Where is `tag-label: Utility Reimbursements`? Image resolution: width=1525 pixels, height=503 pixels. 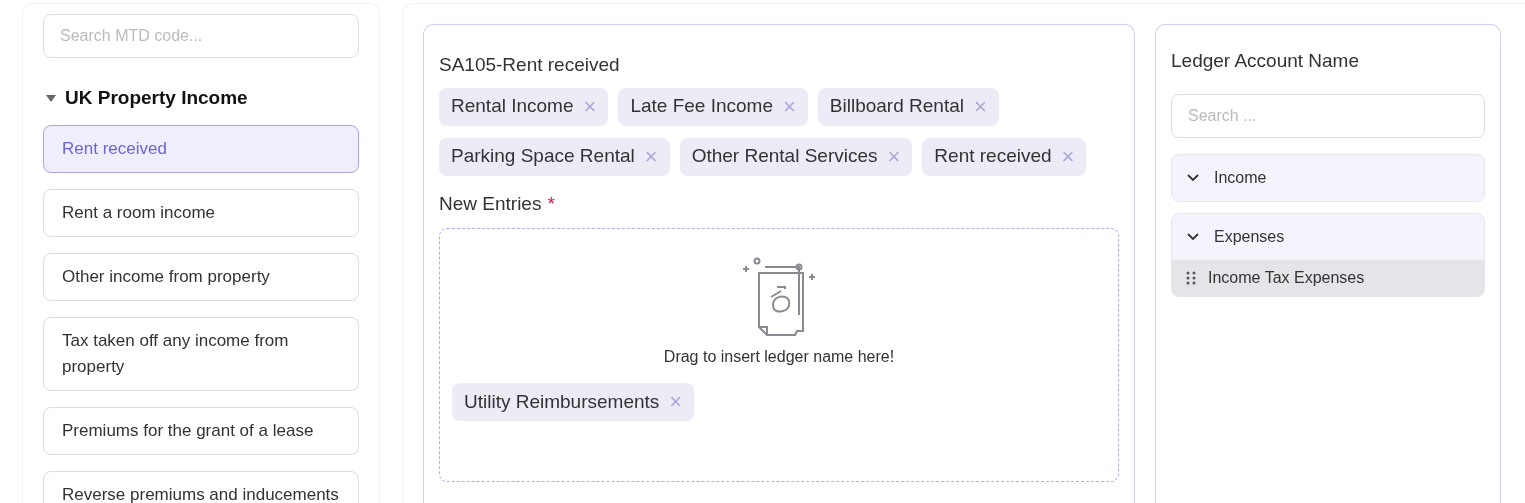
tag-label: Utility Reimbursements is located at coordinates (562, 401).